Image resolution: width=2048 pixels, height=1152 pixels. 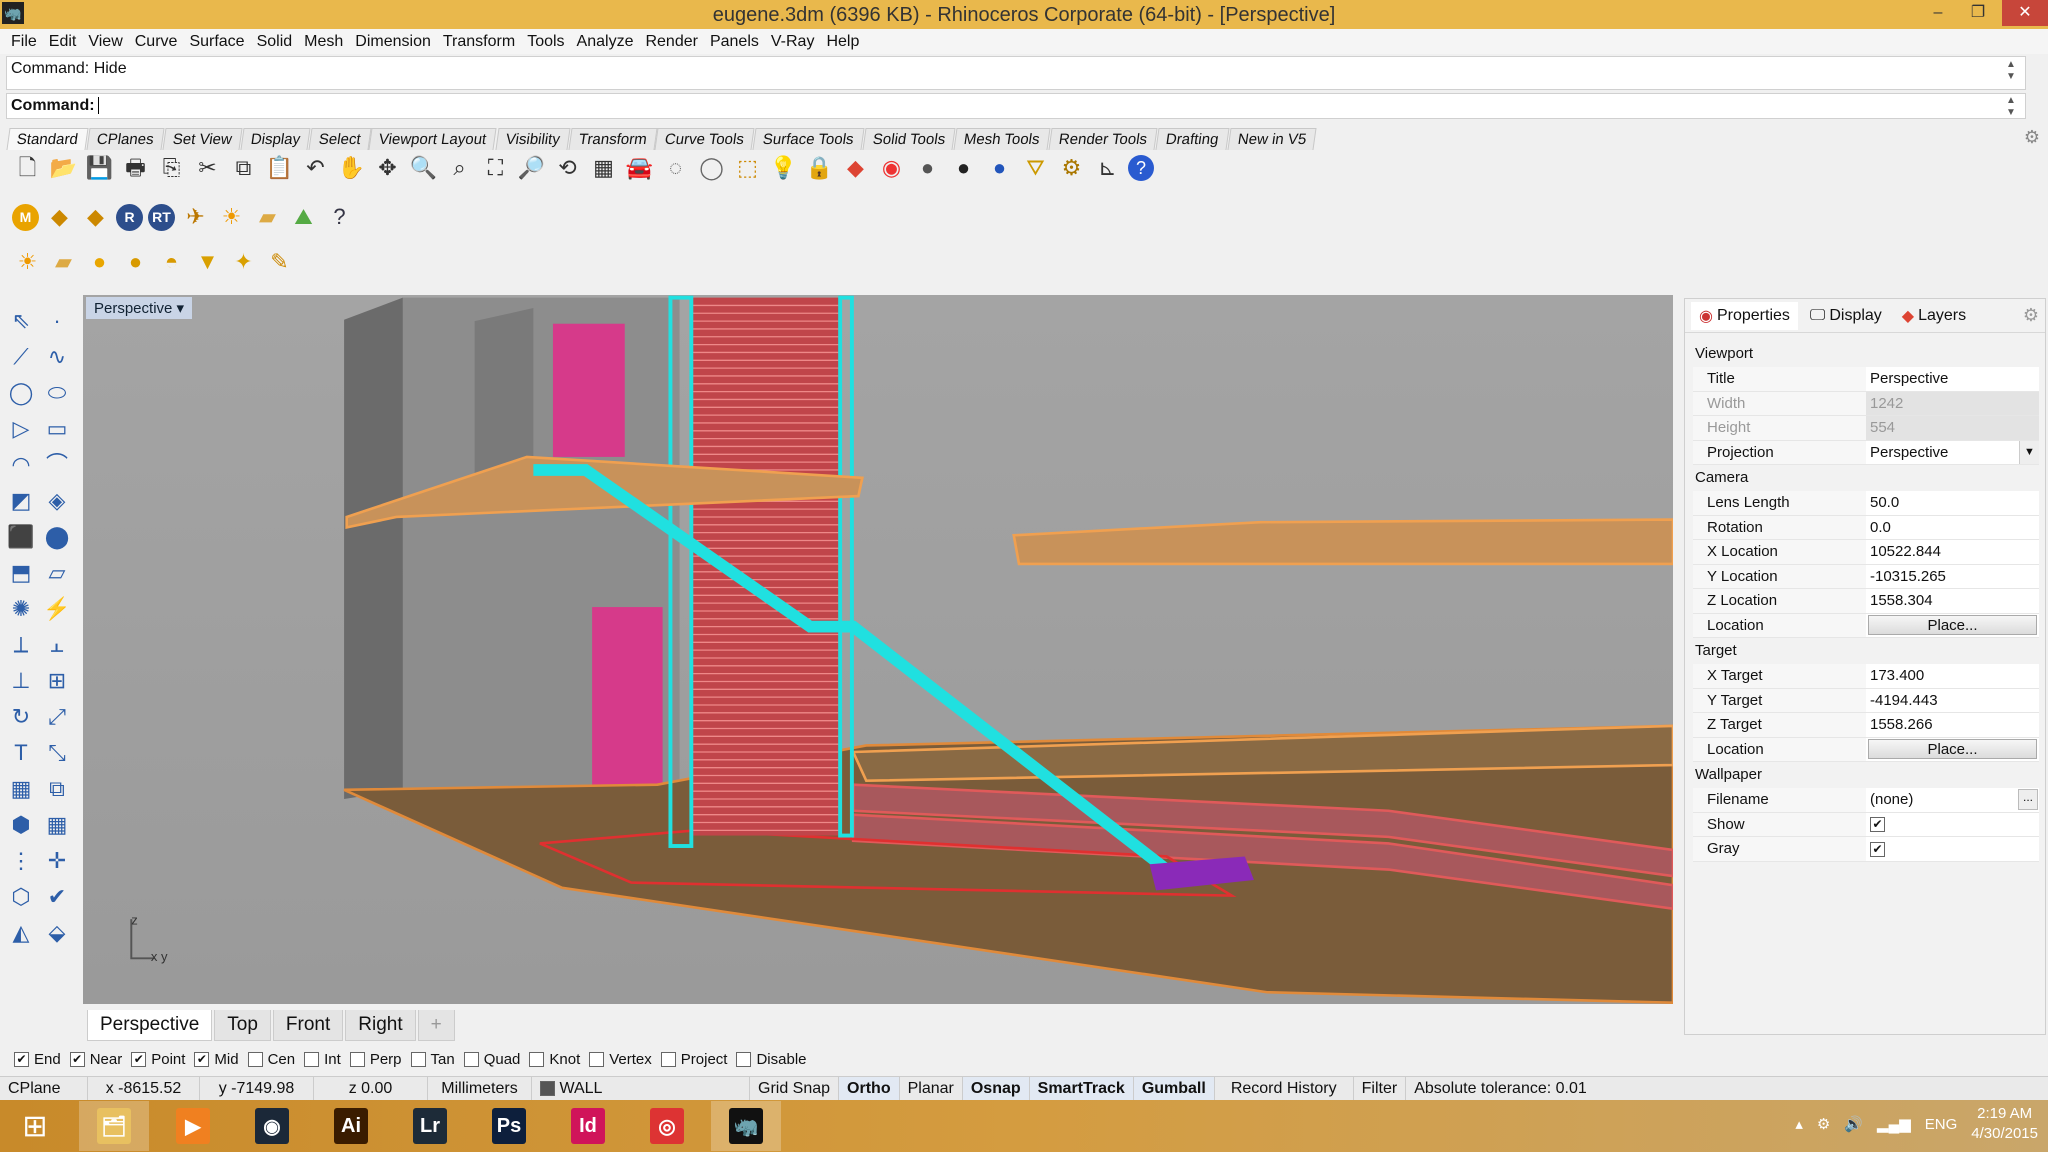 I want to click on ortho-toggle: Ortho, so click(x=869, y=1088).